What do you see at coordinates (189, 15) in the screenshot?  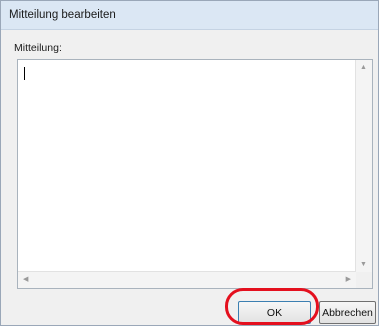 I see `title-bar: Mitteilung bearbeiten` at bounding box center [189, 15].